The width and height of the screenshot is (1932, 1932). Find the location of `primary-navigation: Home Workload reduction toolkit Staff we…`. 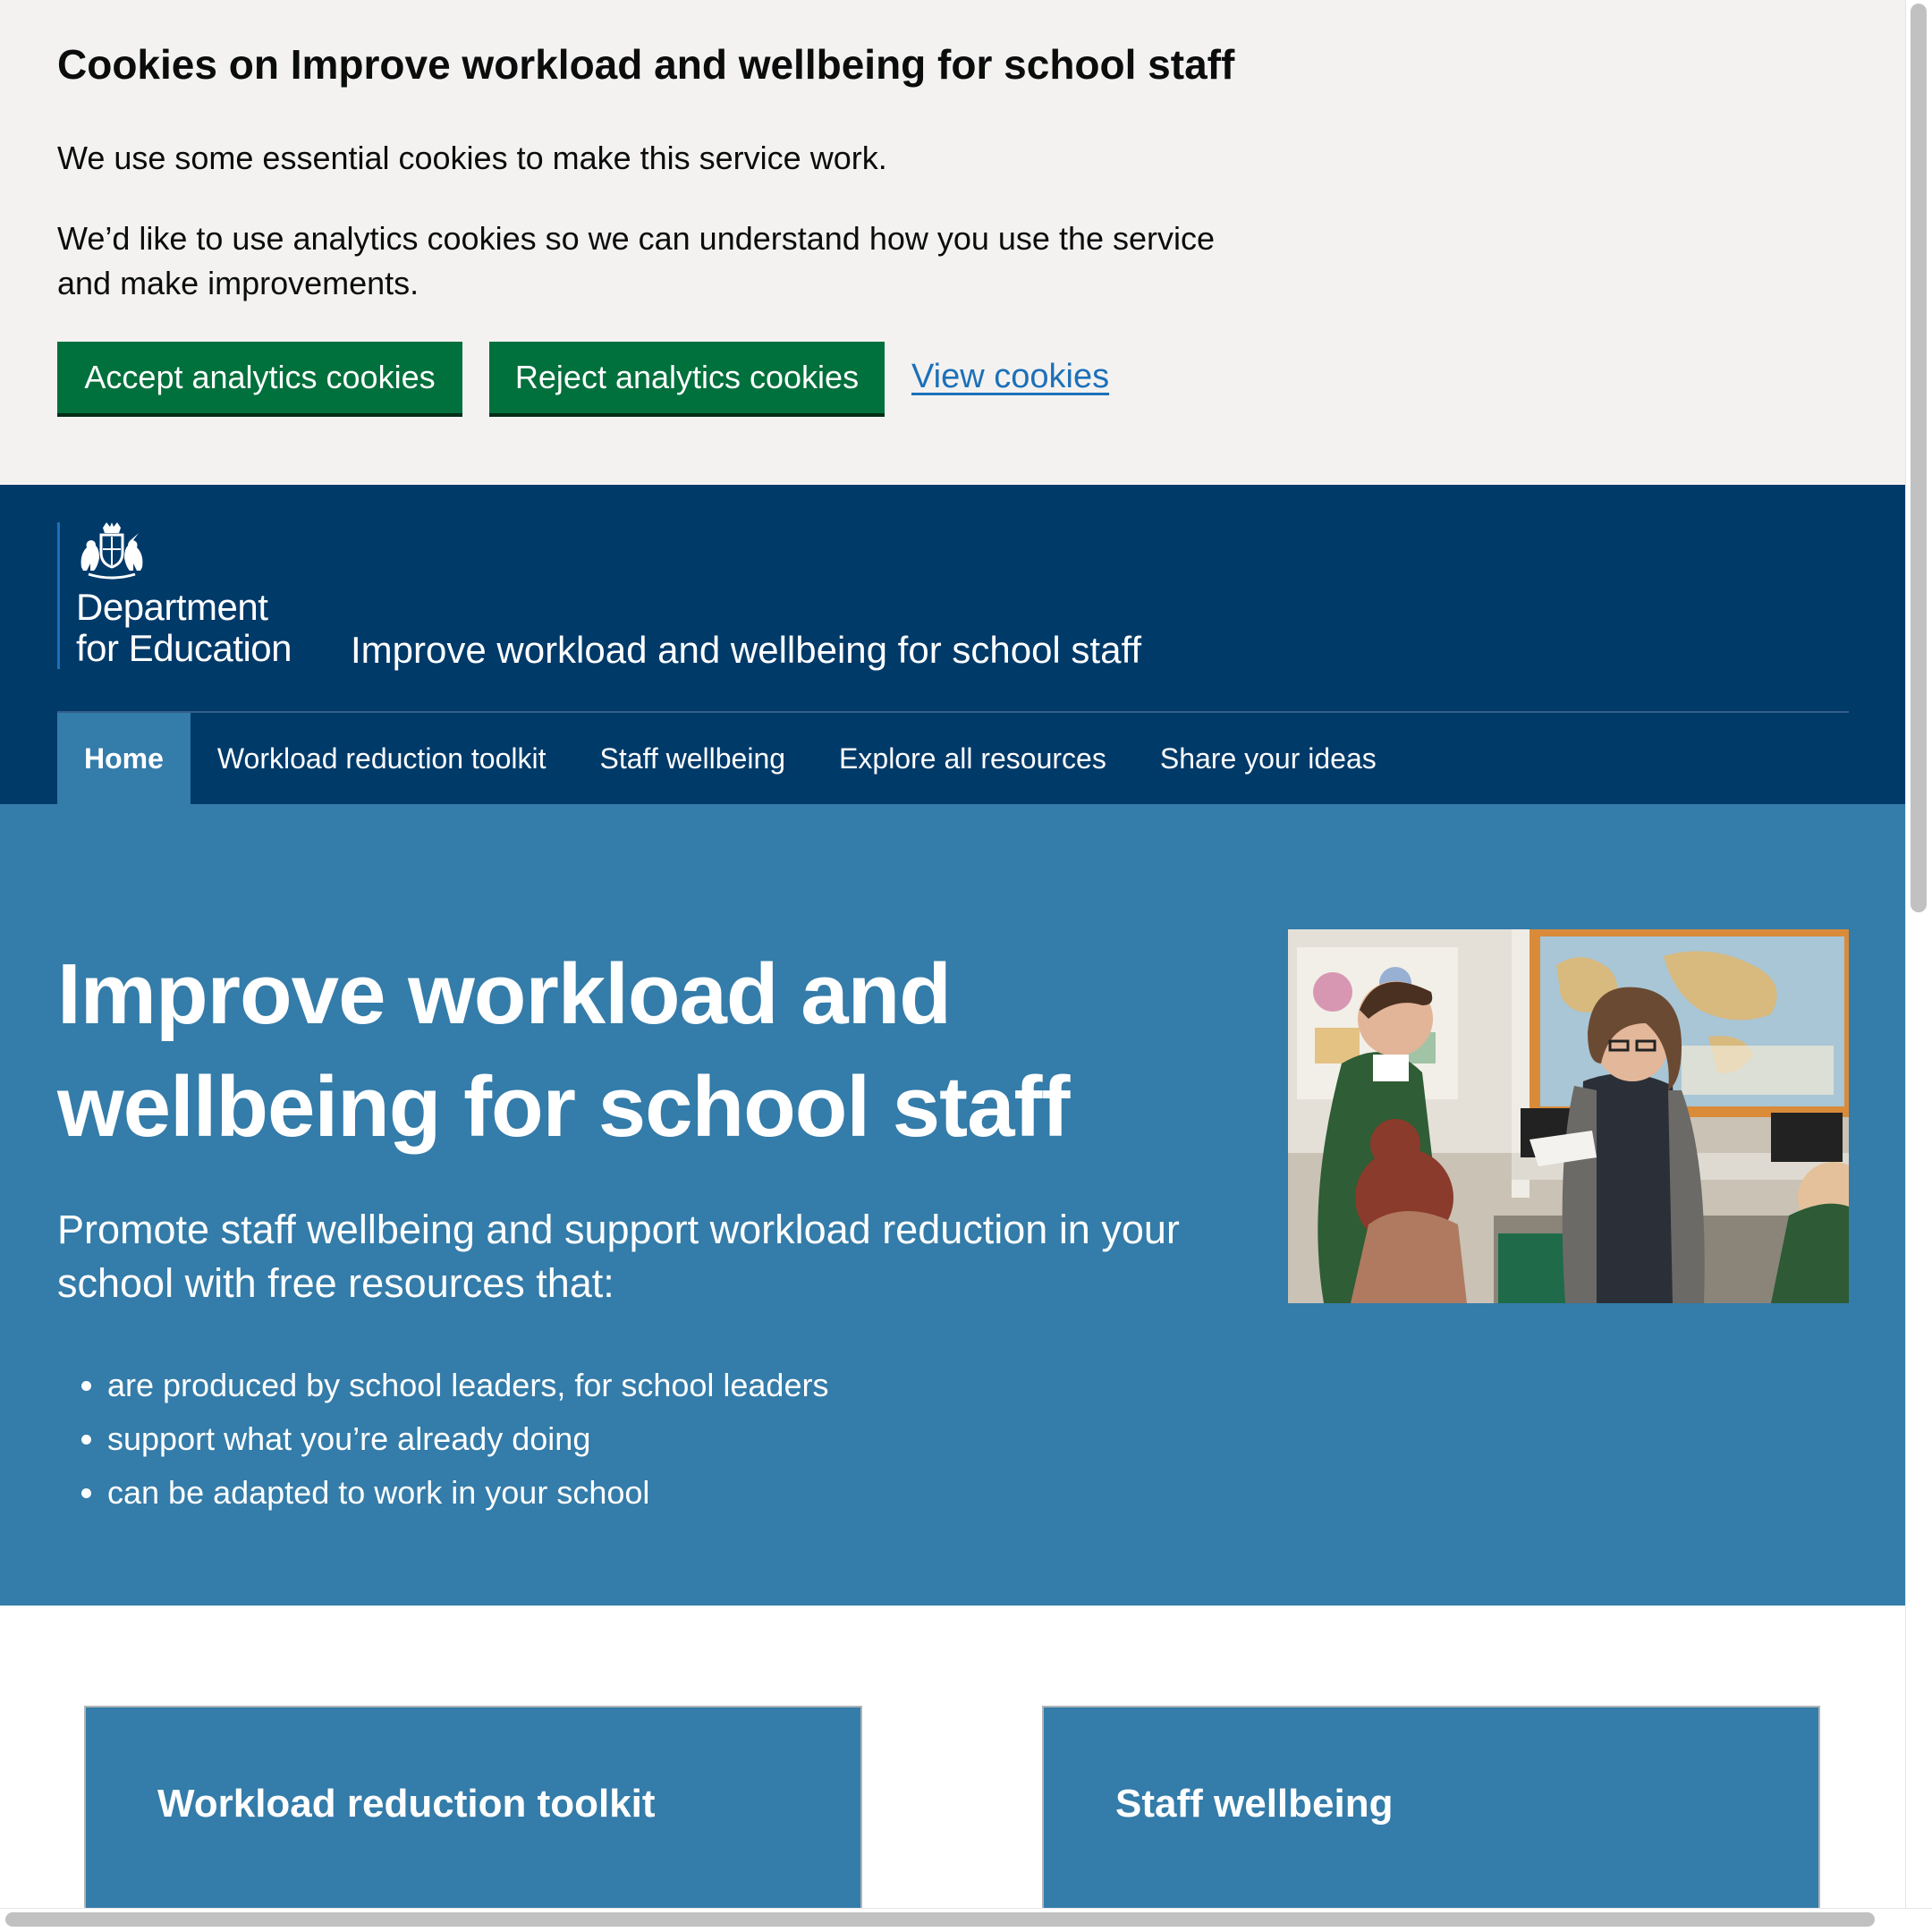

primary-navigation: Home Workload reduction toolkit Staff we… is located at coordinates (730, 758).